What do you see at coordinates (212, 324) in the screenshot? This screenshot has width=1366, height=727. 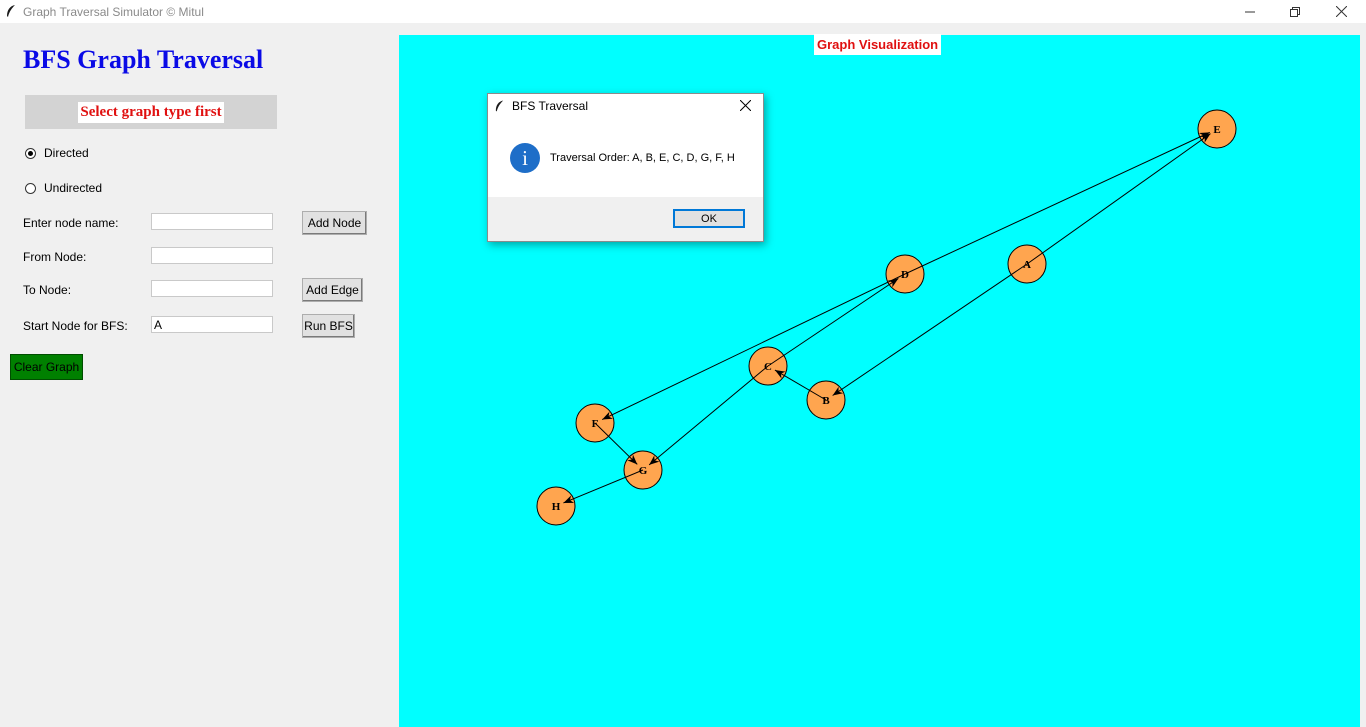 I see `start-node-input: A` at bounding box center [212, 324].